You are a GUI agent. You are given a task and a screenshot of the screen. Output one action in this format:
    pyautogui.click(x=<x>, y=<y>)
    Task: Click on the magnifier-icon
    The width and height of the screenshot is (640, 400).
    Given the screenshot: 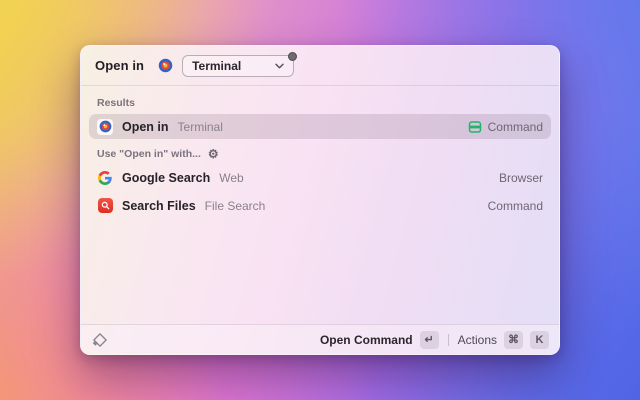 What is the action you would take?
    pyautogui.click(x=105, y=205)
    